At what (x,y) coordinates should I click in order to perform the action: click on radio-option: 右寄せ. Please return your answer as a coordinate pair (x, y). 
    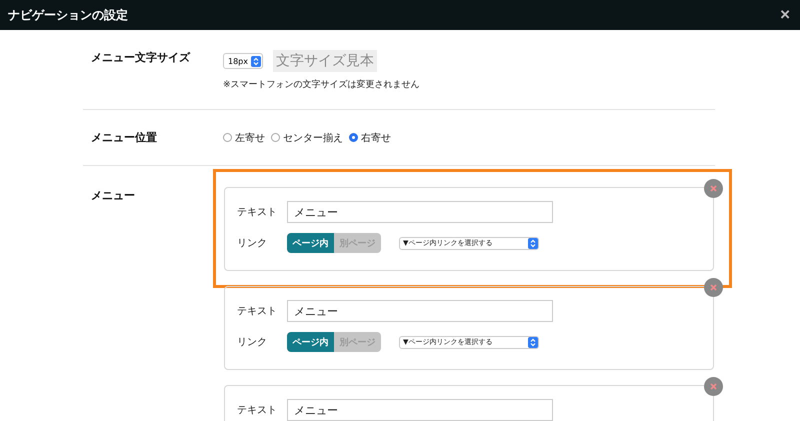
    Looking at the image, I should click on (370, 137).